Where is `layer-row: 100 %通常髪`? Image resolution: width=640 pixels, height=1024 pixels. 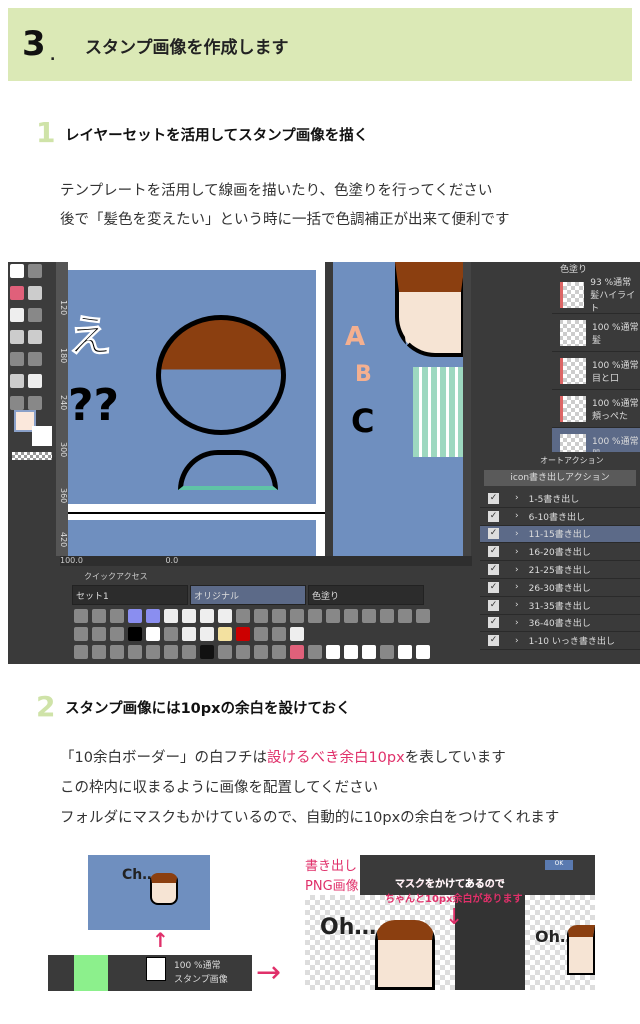 layer-row: 100 %通常髪 is located at coordinates (596, 333).